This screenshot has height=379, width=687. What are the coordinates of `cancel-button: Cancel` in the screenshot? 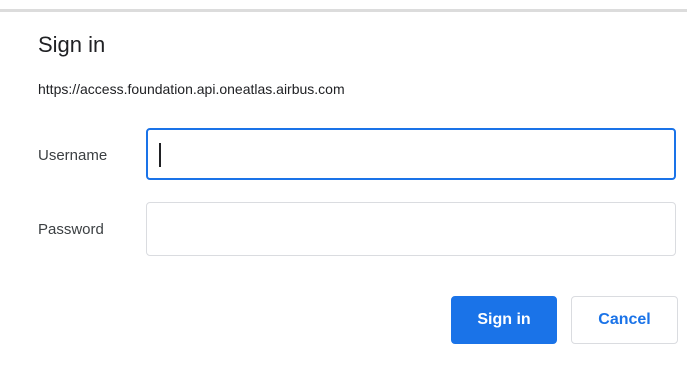 It's located at (624, 320).